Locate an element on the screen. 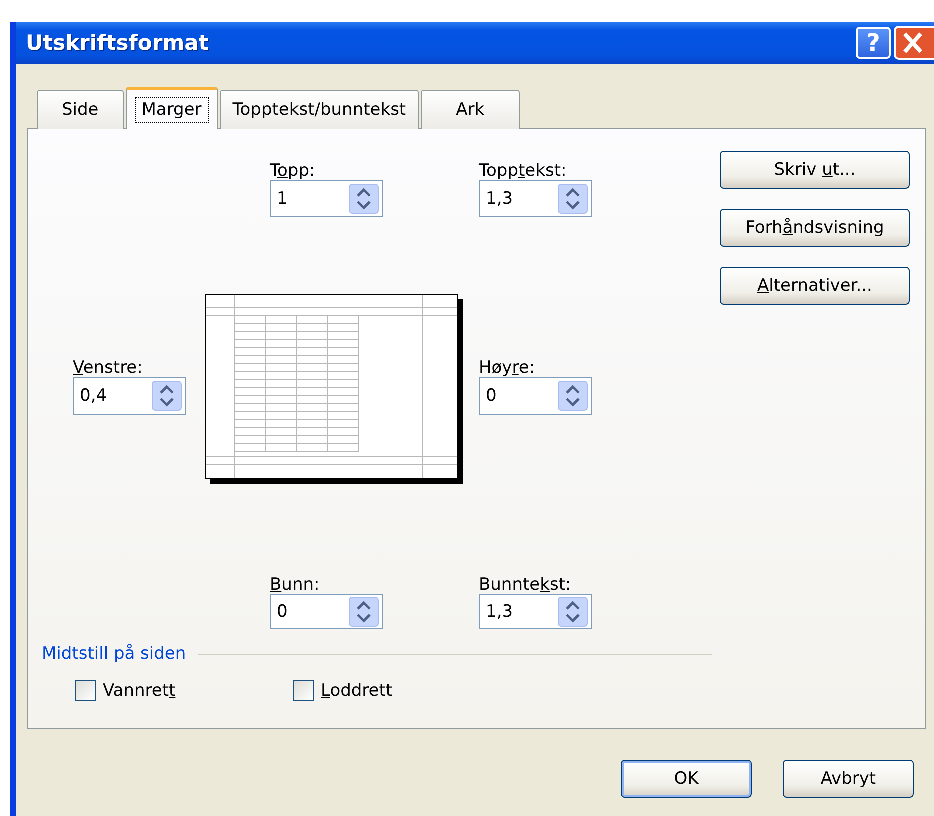 Image resolution: width=934 pixels, height=816 pixels. field-label: Bunn: is located at coordinates (295, 585).